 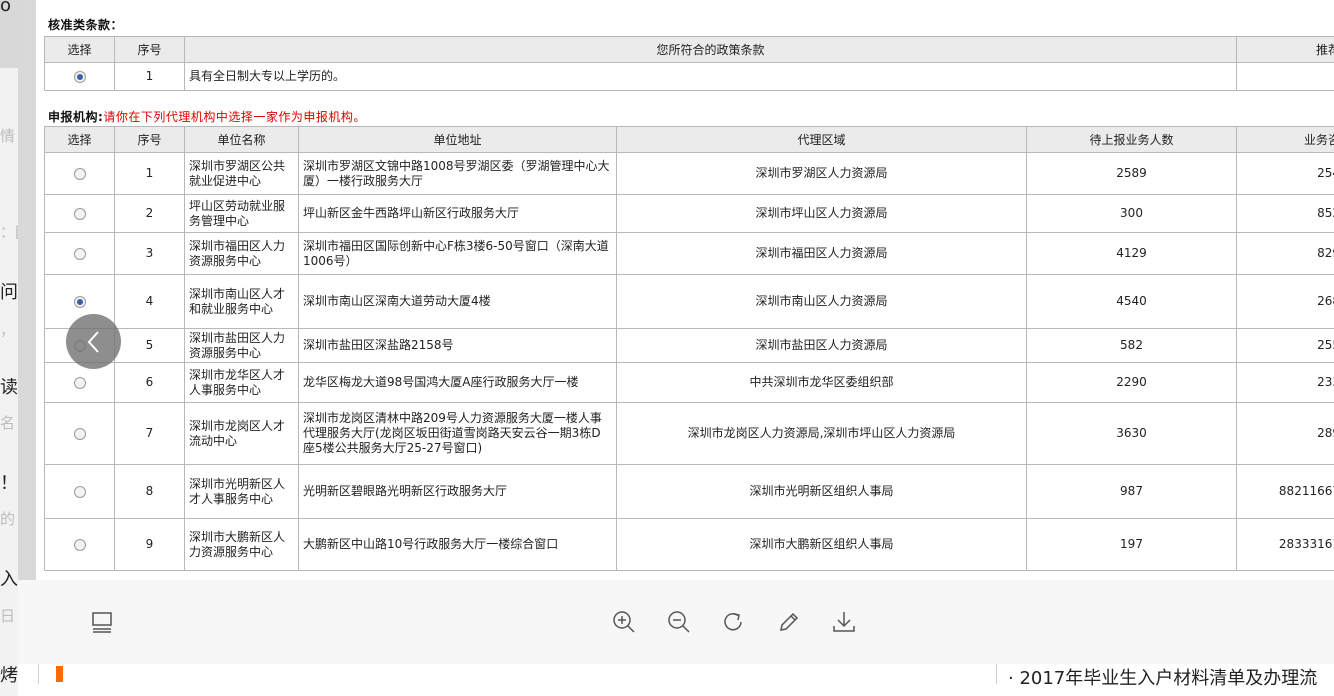 What do you see at coordinates (457, 139) in the screenshot?
I see `agency-header-cell: 单位地址` at bounding box center [457, 139].